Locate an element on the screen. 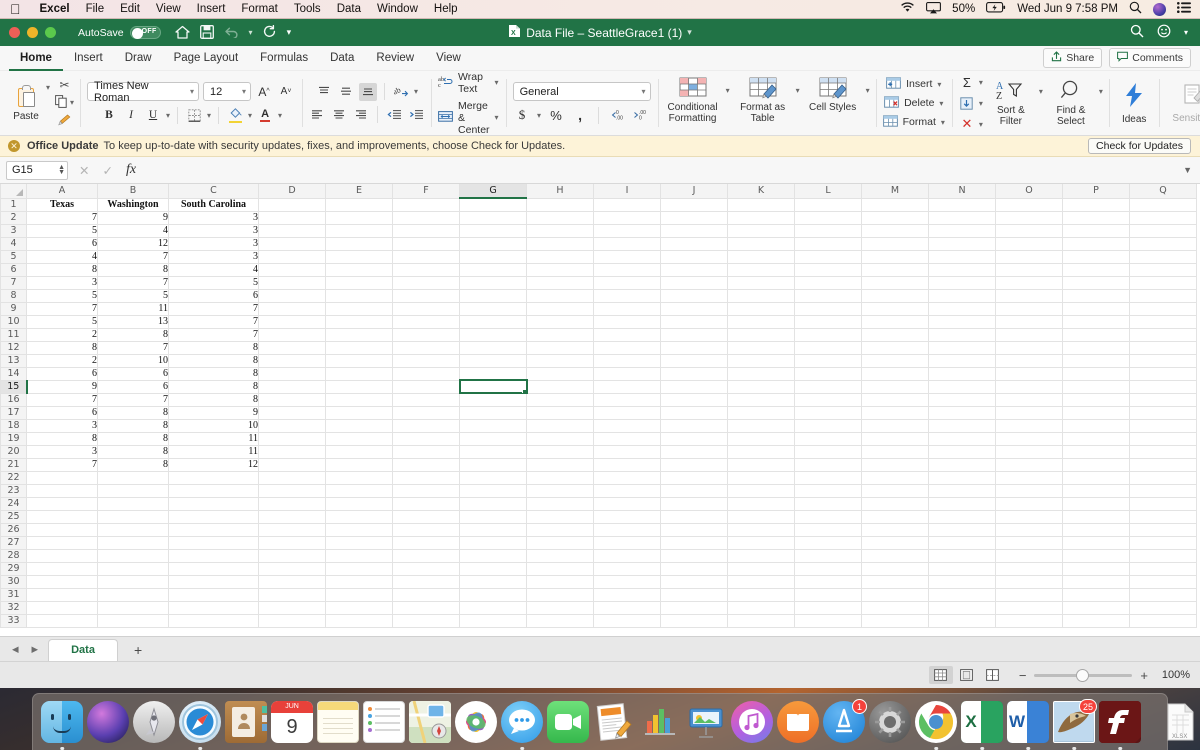 The image size is (1200, 750). cell-f6 is located at coordinates (426, 270).